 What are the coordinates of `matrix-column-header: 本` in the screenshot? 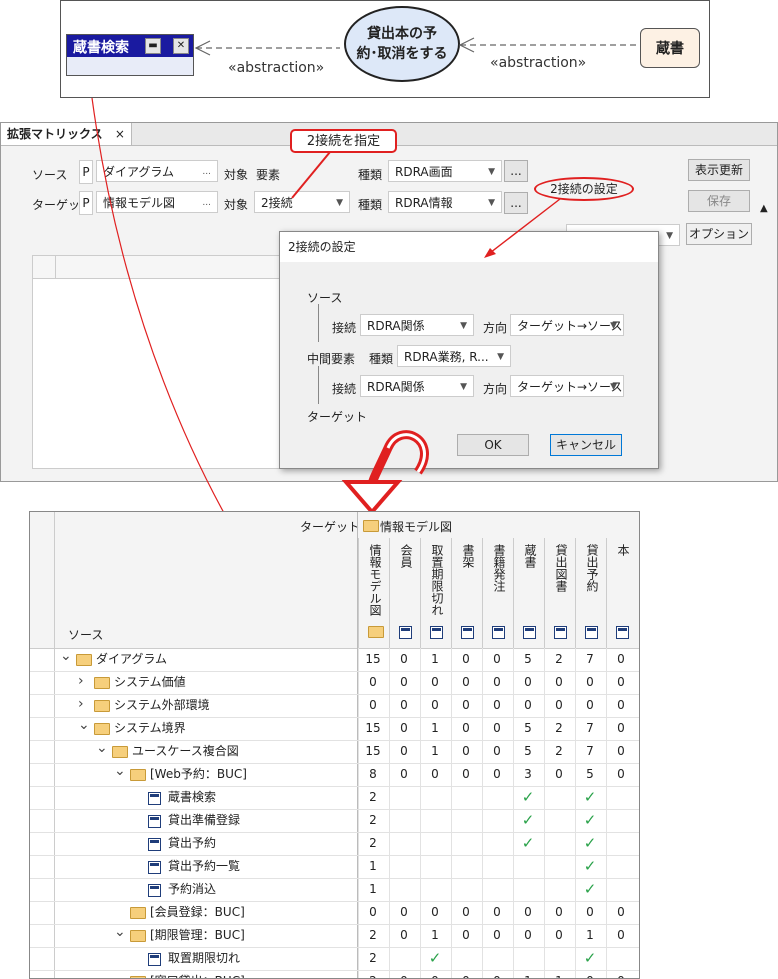 It's located at (622, 593).